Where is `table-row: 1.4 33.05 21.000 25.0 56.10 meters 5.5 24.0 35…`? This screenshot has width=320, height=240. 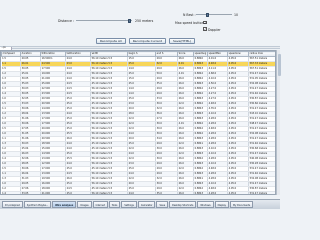
table-row: 1.4 33.05 21.000 25.0 56.10 meters 5.5 24.0 35… is located at coordinates (138, 192).